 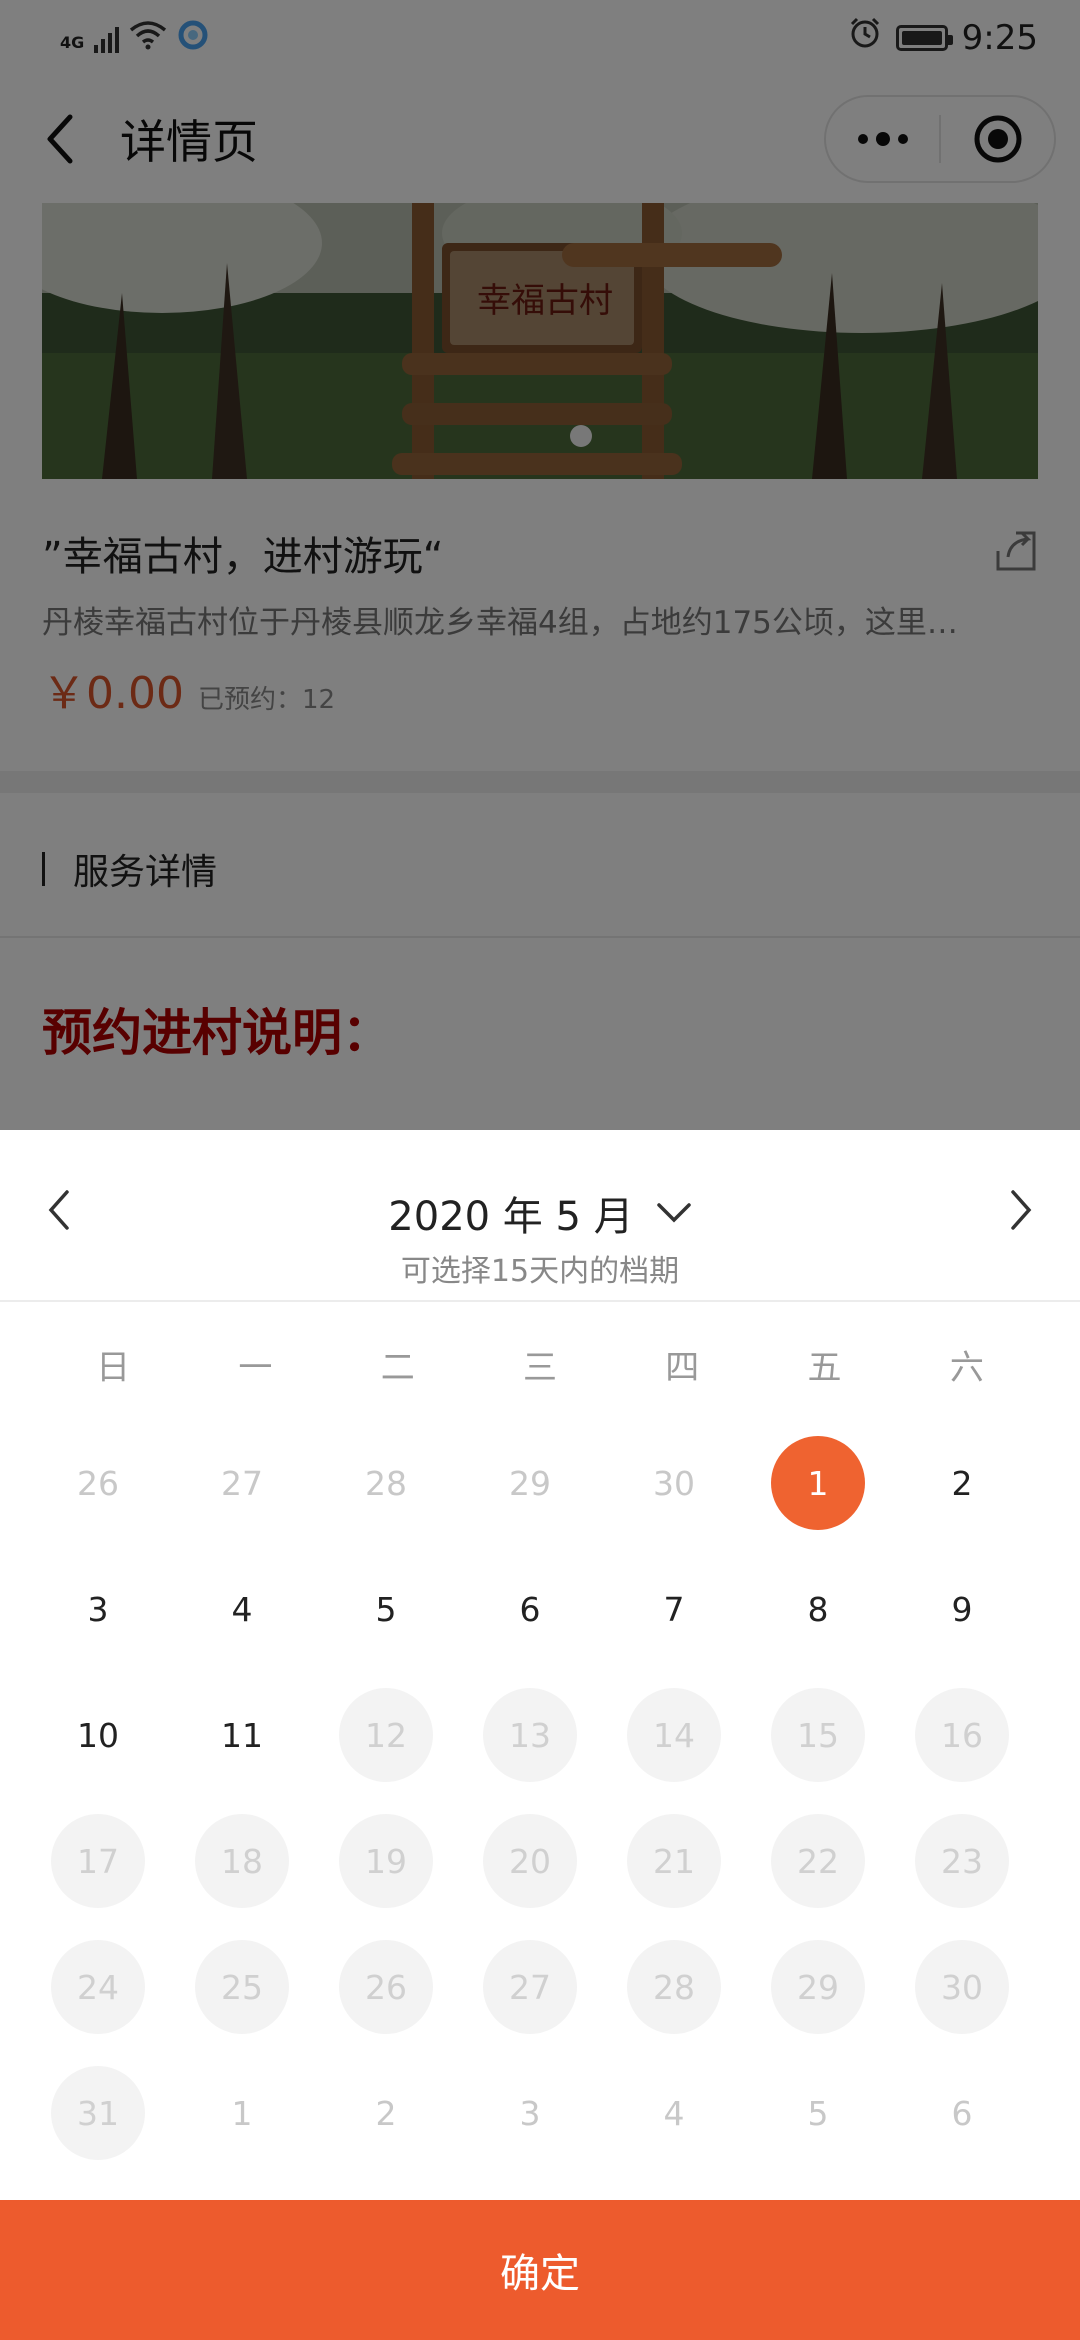 I want to click on calendar-day-label: 16, so click(x=962, y=1735).